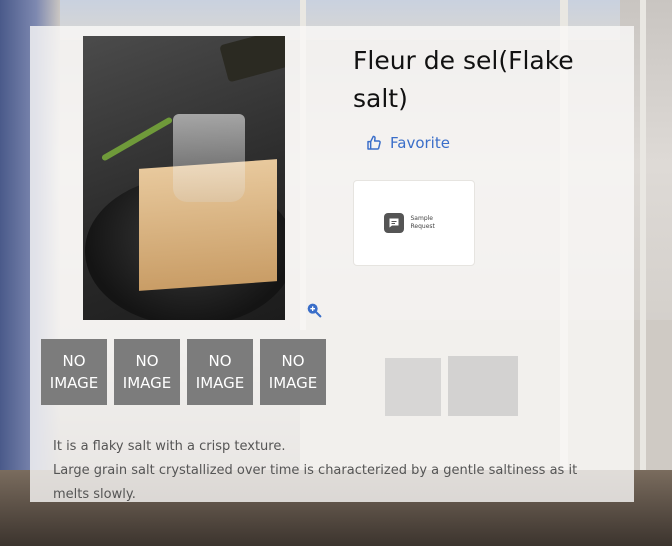 The height and width of the screenshot is (546, 672). I want to click on sample-request-label: Sample Request, so click(422, 222).